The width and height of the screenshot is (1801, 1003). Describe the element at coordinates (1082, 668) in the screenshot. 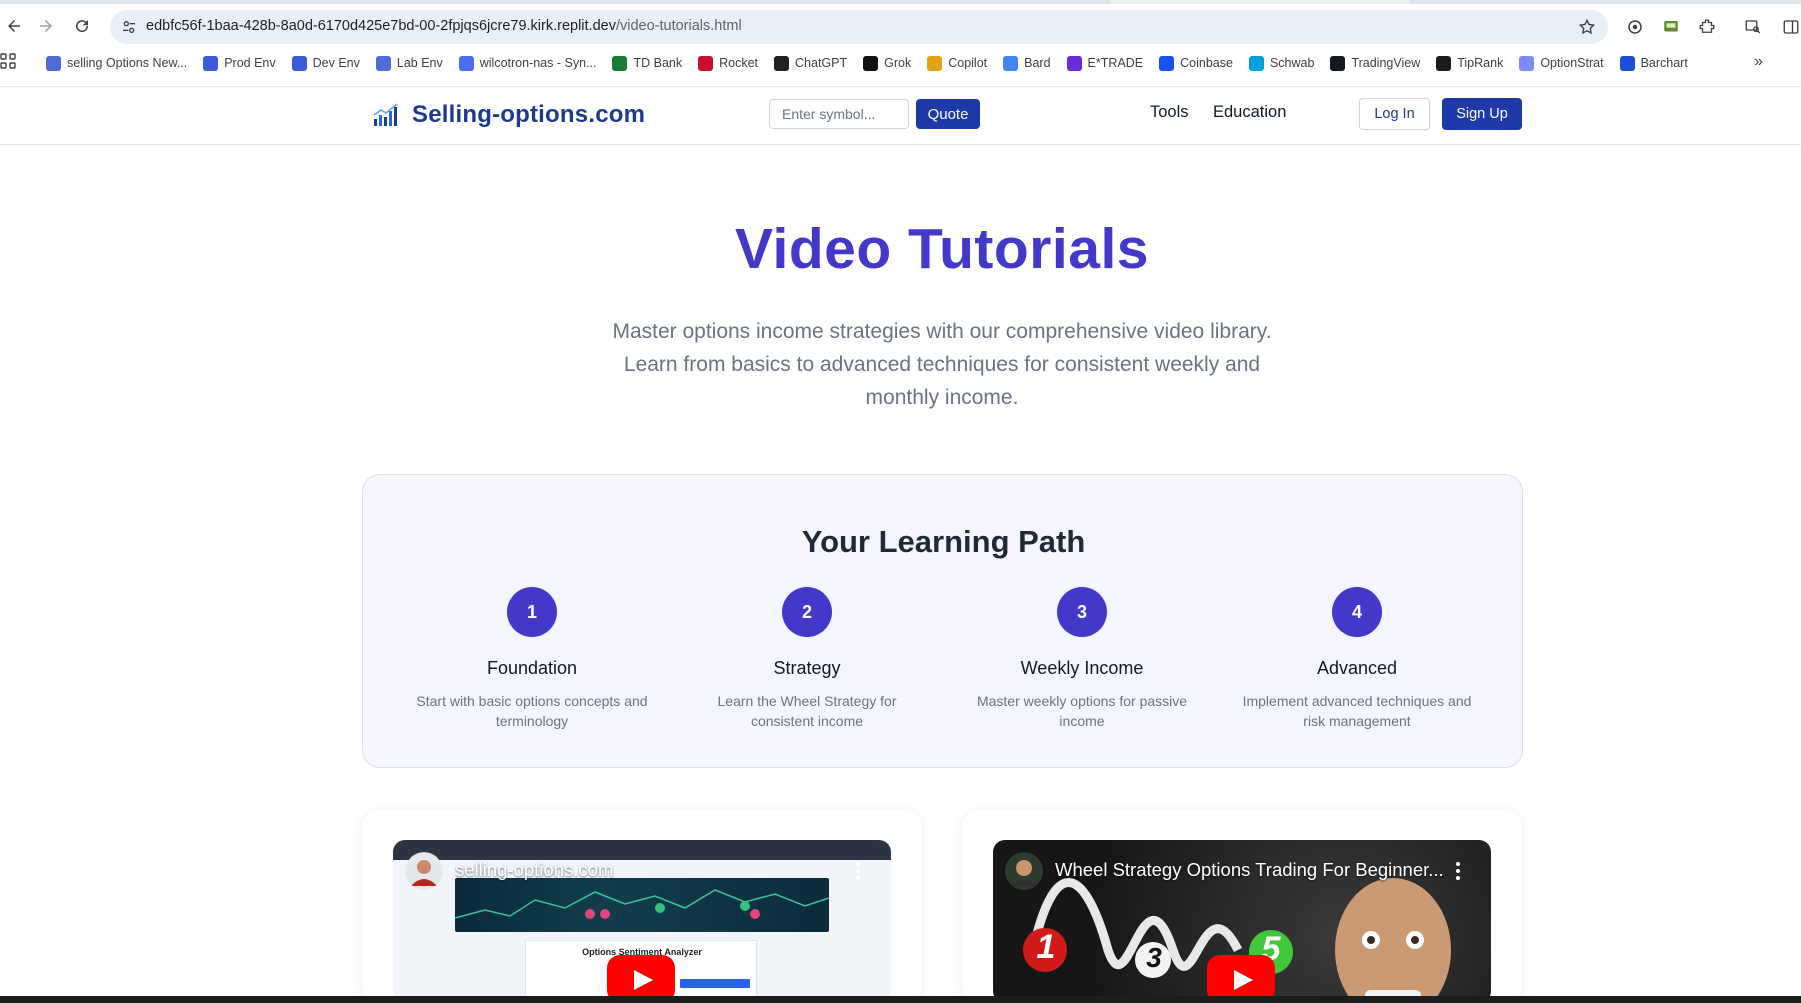

I see `step-label: Weekly Income` at that location.